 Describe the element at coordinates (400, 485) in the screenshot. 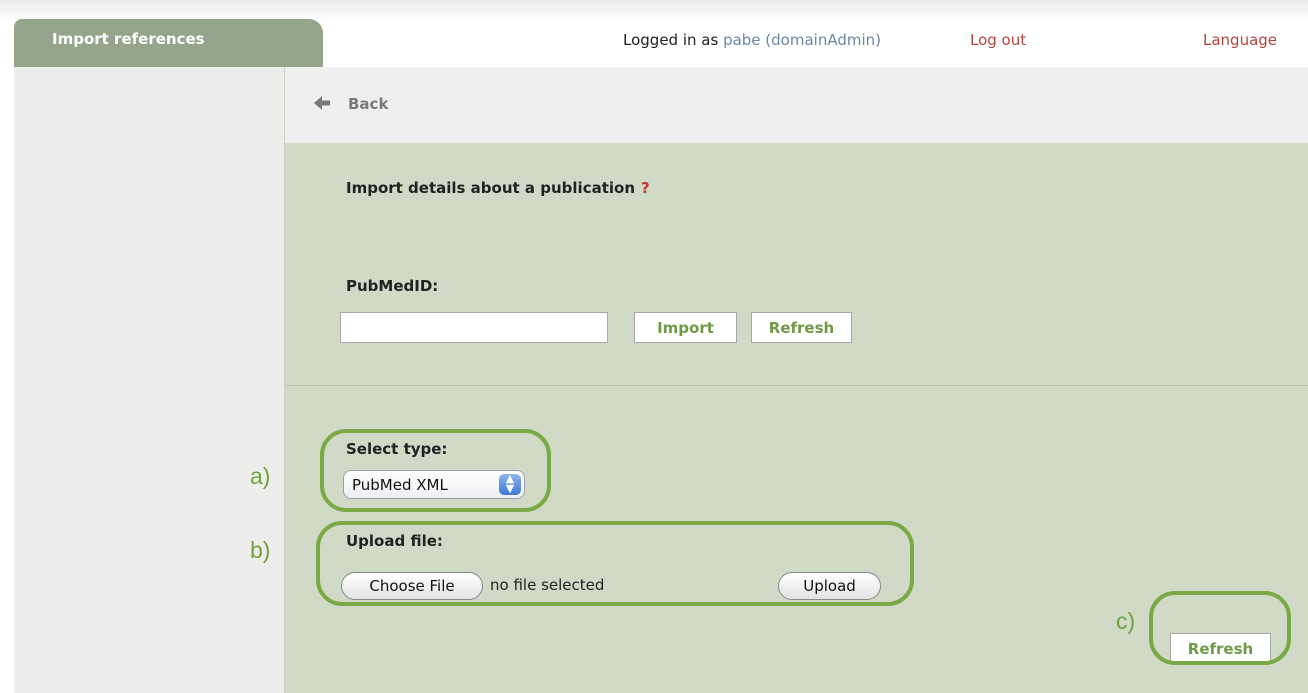

I see `type-select-value: PubMed XML` at that location.